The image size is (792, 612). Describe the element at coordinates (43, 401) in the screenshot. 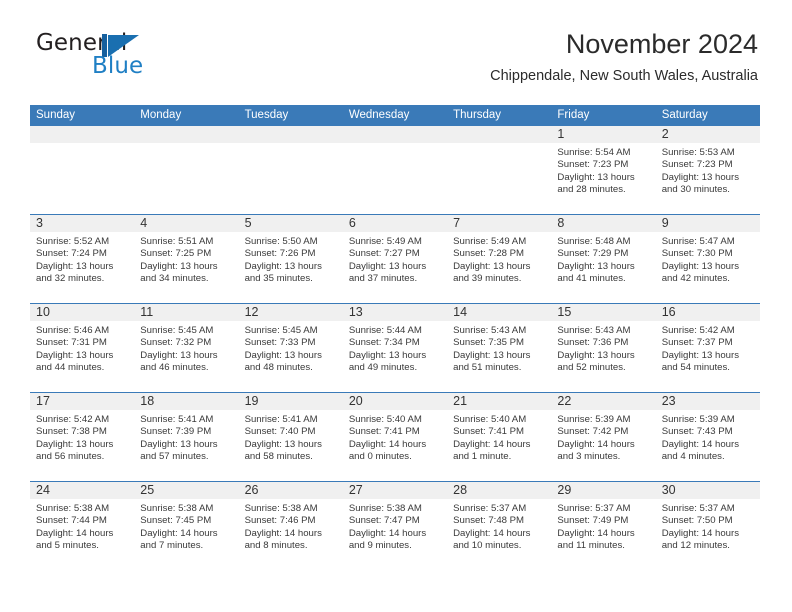

I see `day-number: 17` at that location.